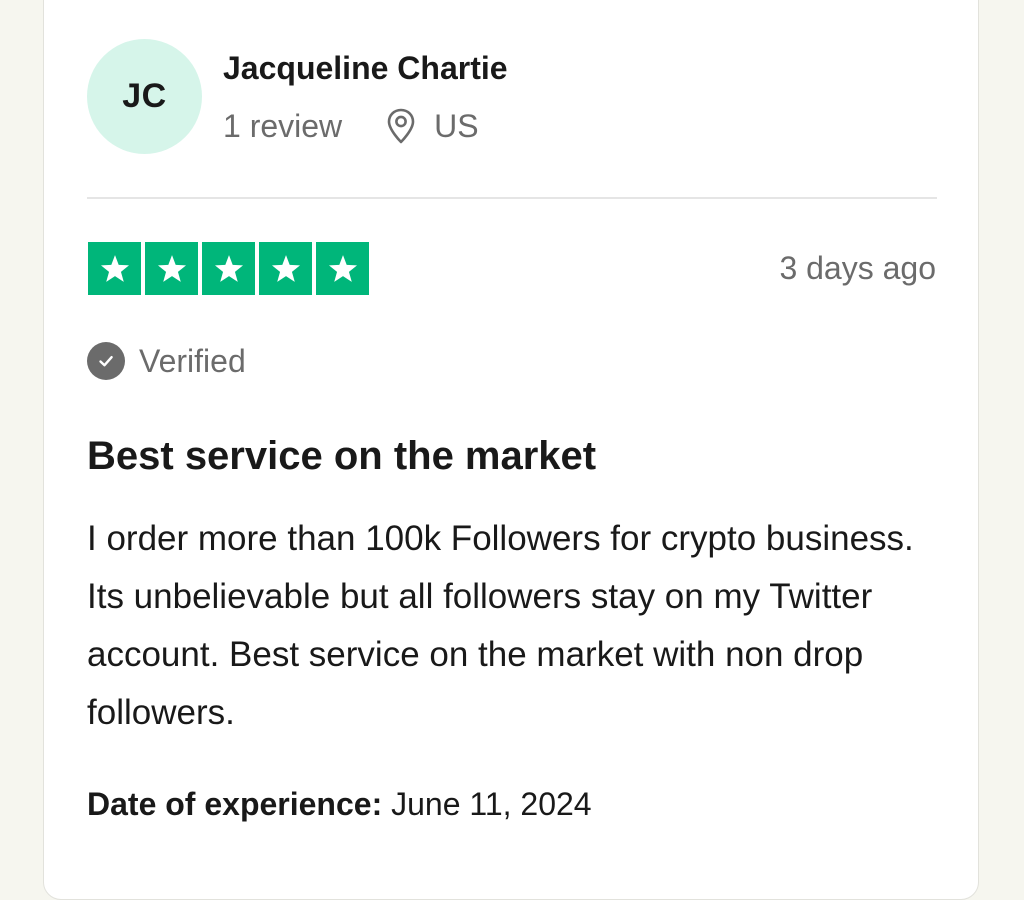 The image size is (1024, 900). I want to click on review-title: Best service on the market, so click(342, 456).